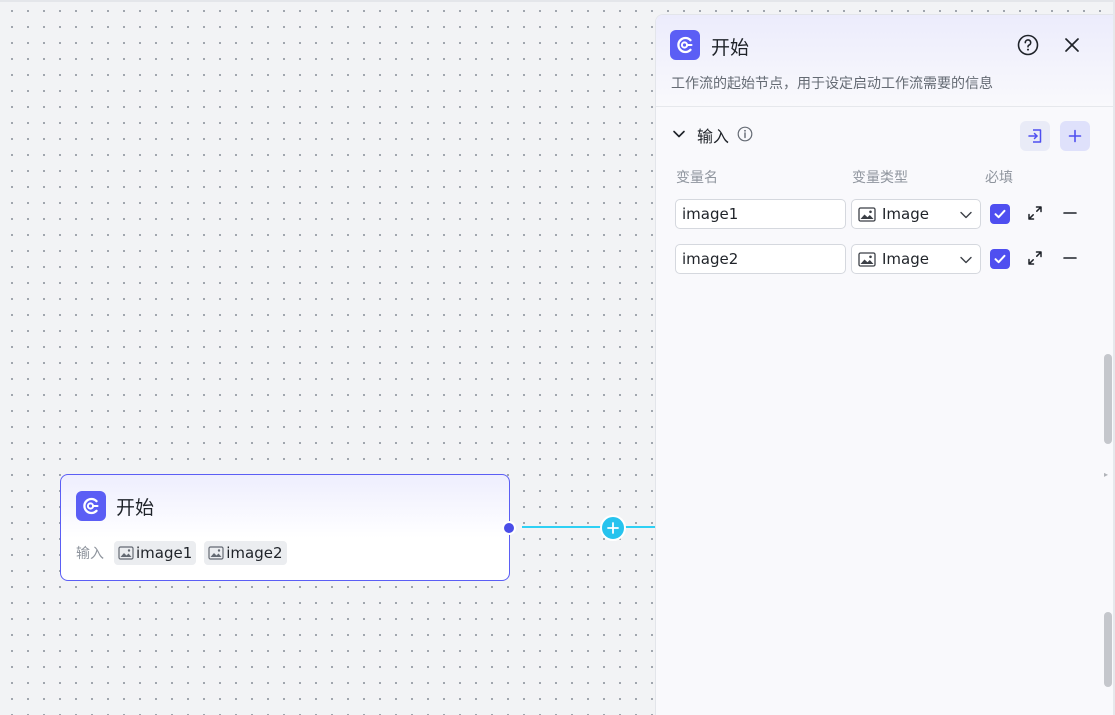 The height and width of the screenshot is (715, 1115). Describe the element at coordinates (90, 554) in the screenshot. I see `node-inputs-label: 输入` at that location.